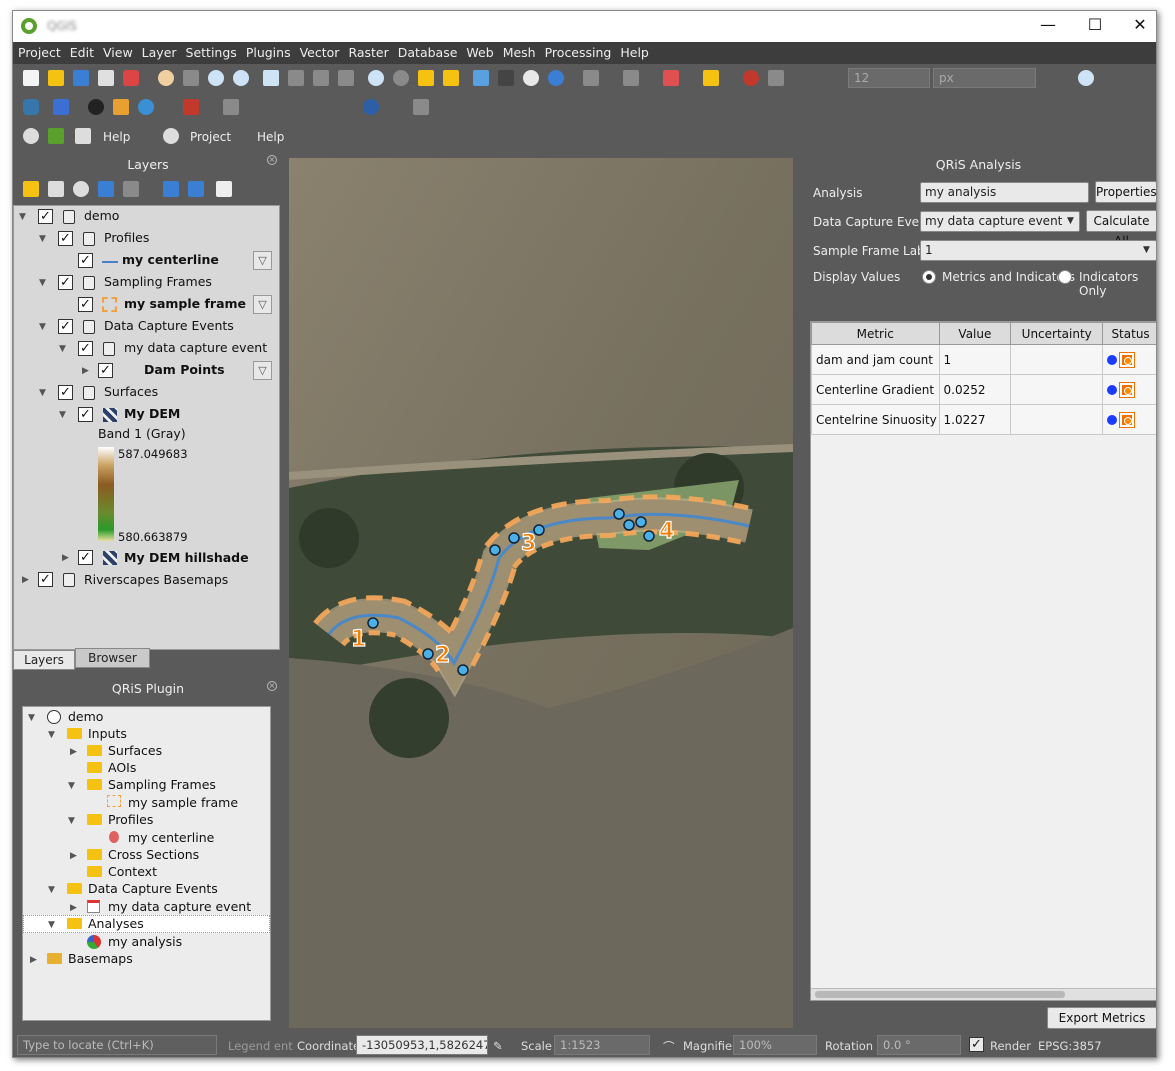 The width and height of the screenshot is (1175, 1071). What do you see at coordinates (106, 189) in the screenshot?
I see `filter-legend-icon` at bounding box center [106, 189].